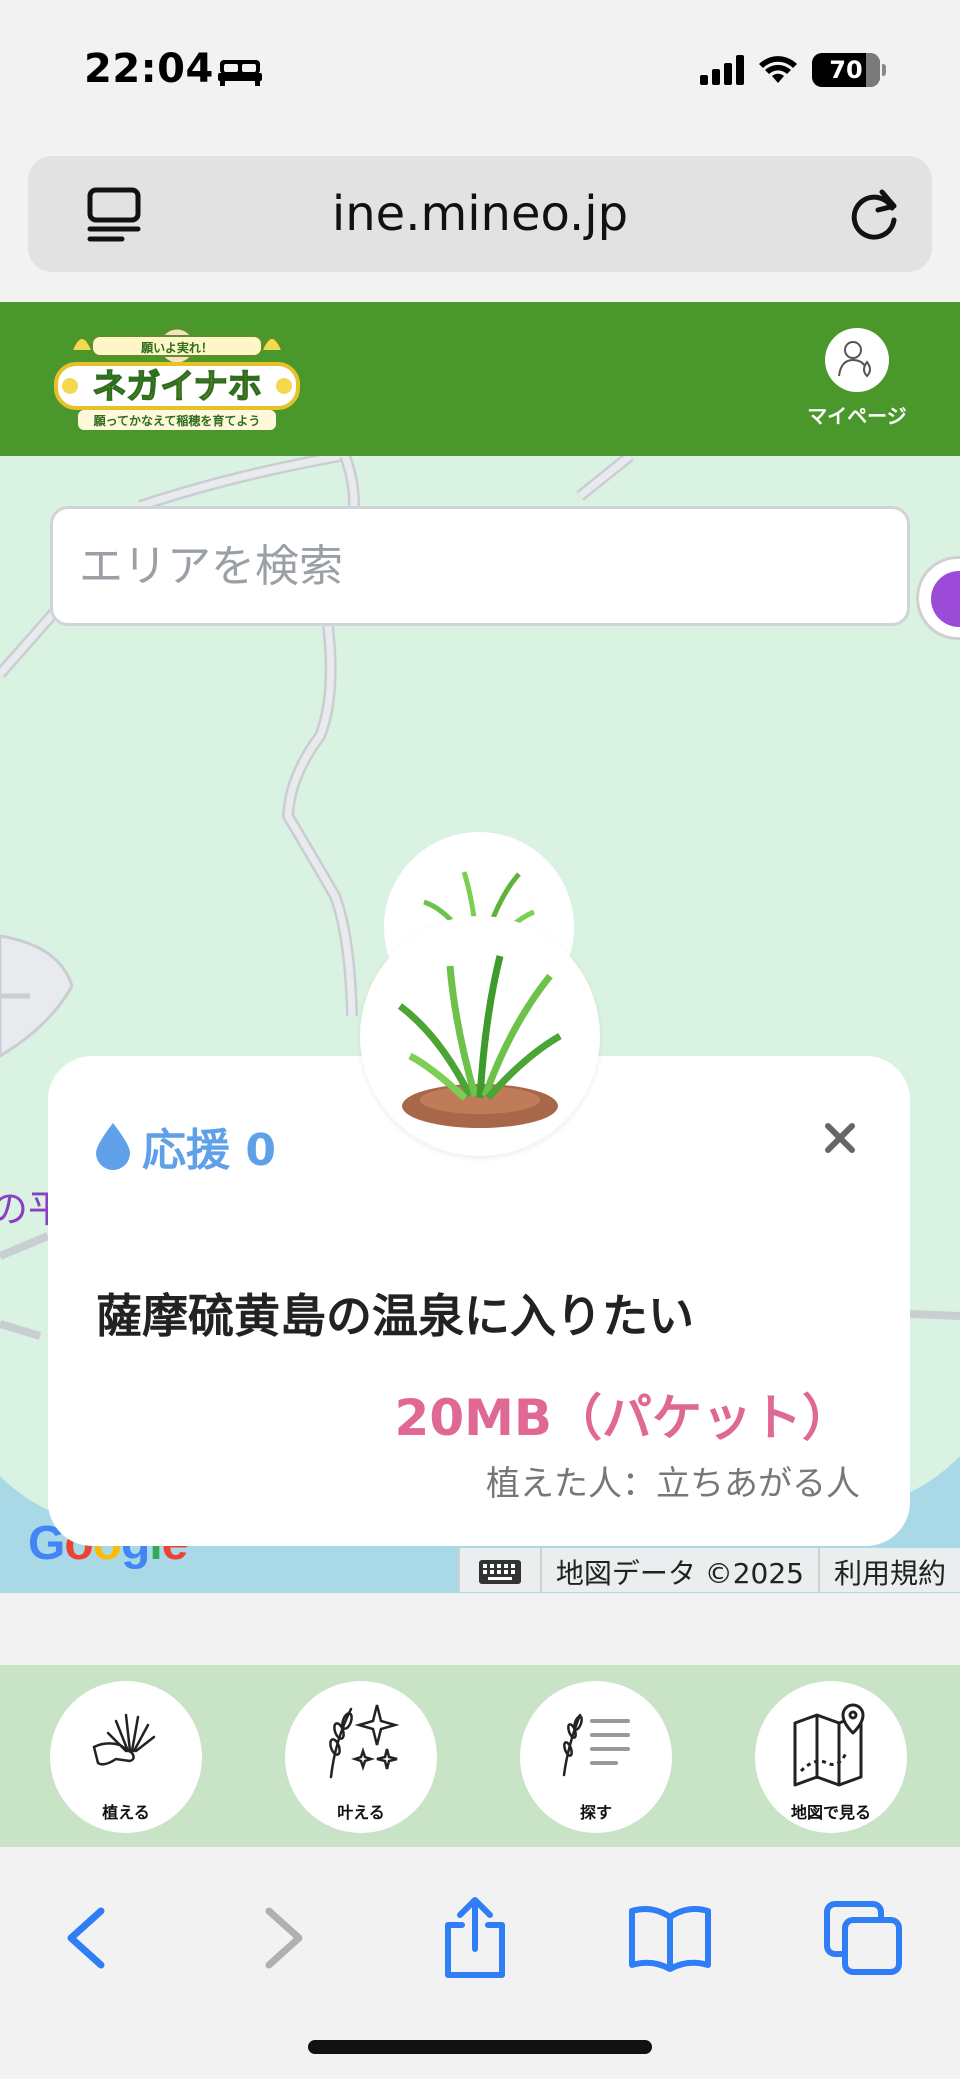 This screenshot has height=2079, width=960. I want to click on nav-search-button: 探す, so click(596, 1757).